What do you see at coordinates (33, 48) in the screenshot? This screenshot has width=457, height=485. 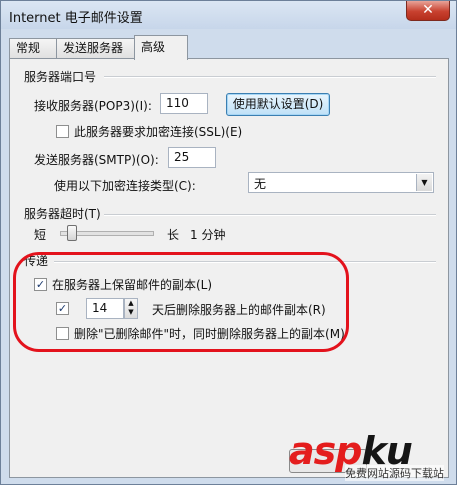 I see `tab-general: 常规` at bounding box center [33, 48].